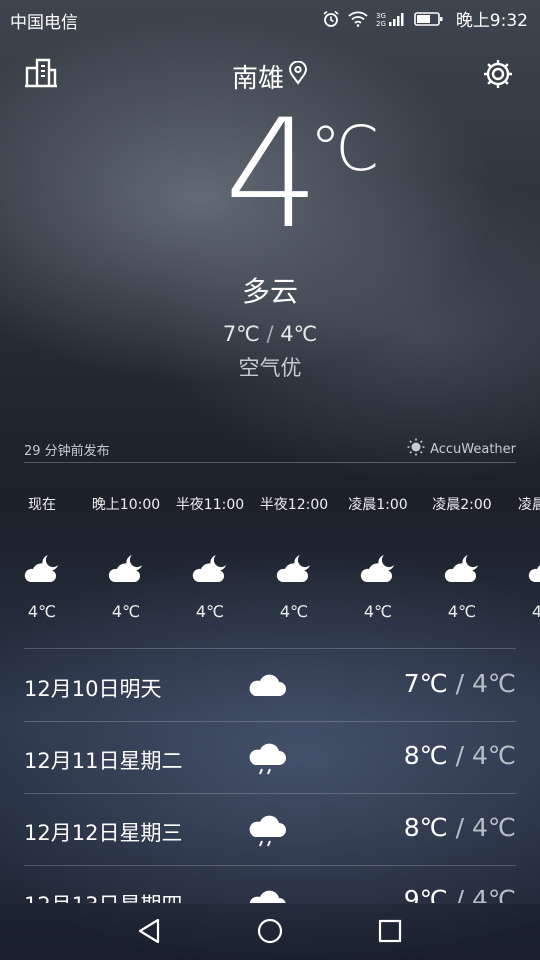  What do you see at coordinates (381, 16) in the screenshot?
I see `svg-text: 3G` at bounding box center [381, 16].